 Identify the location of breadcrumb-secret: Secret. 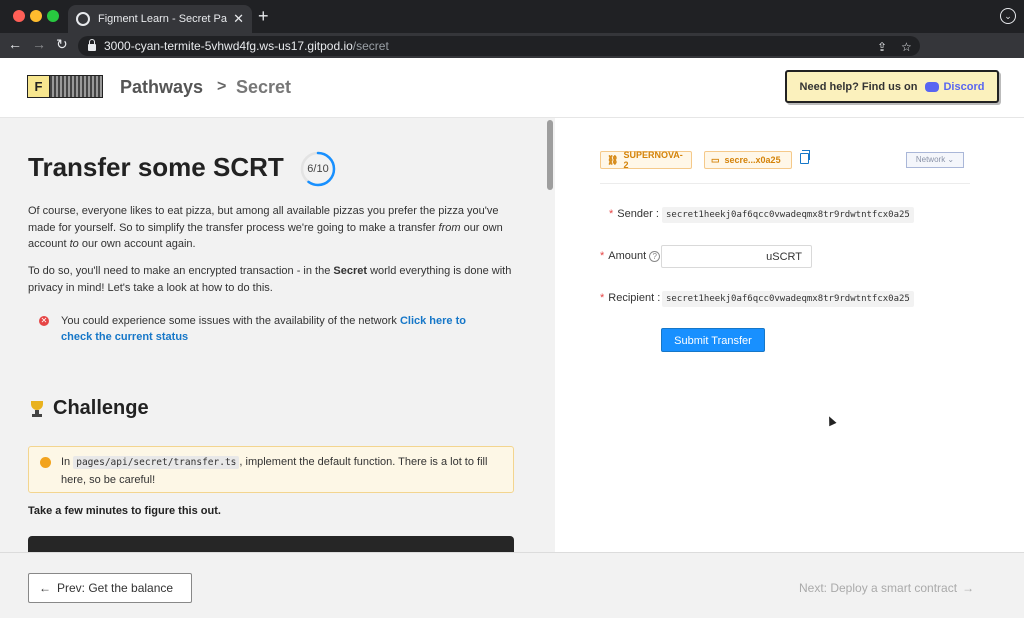
(264, 87).